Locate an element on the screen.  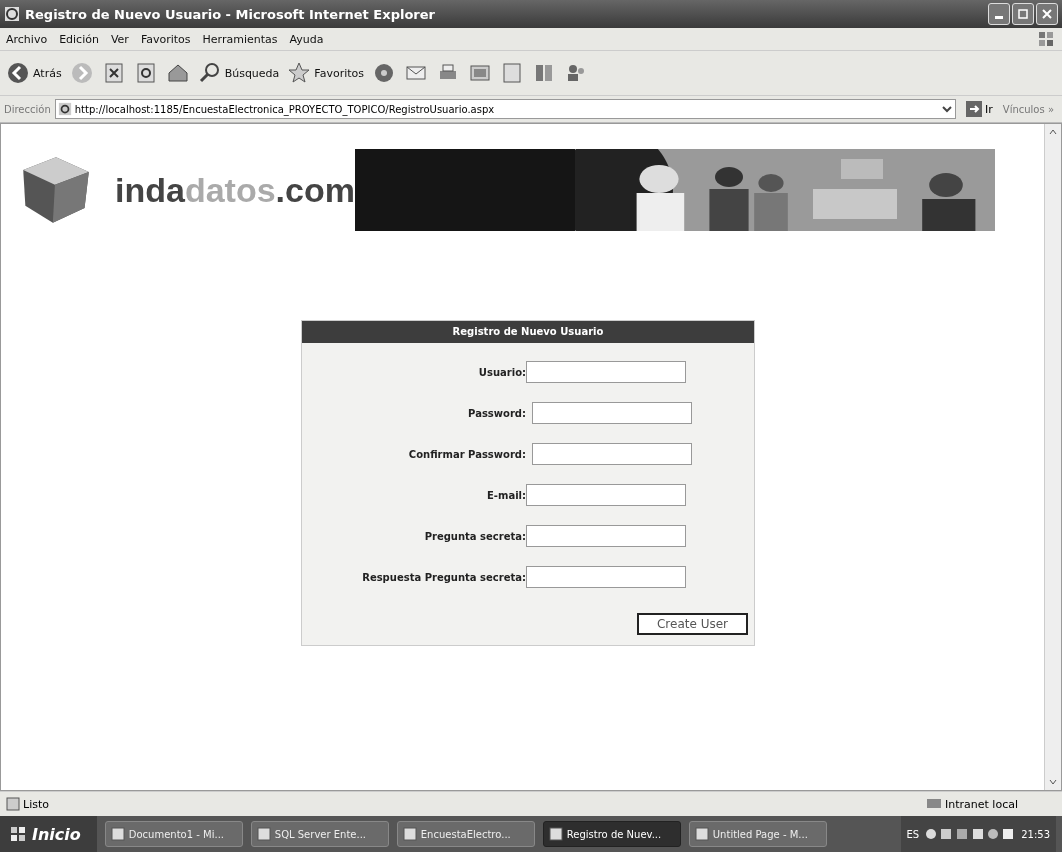
close-button is located at coordinates (1047, 14).